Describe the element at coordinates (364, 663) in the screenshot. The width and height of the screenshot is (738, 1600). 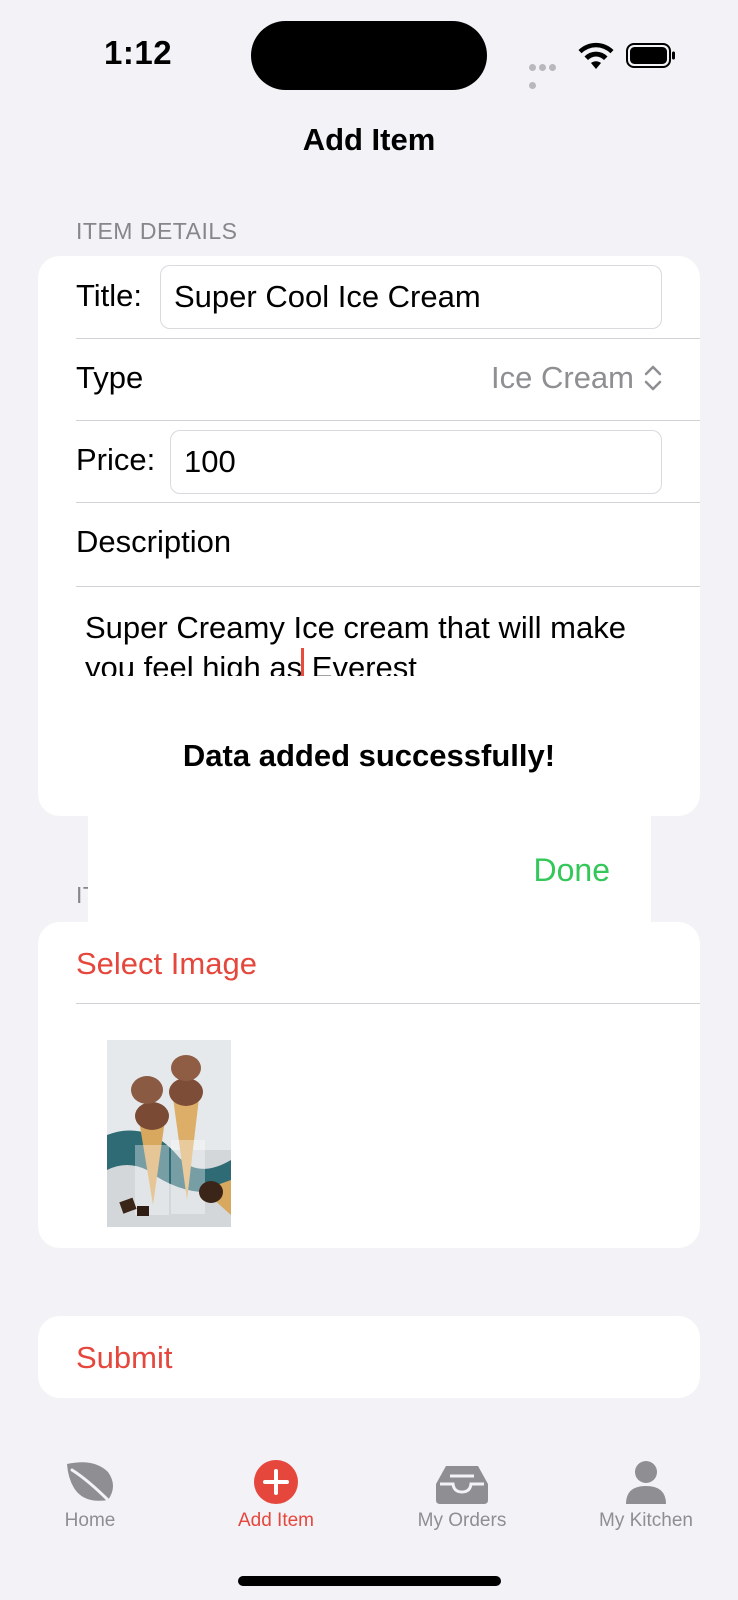
I see `description-text-after-caret: Everest` at that location.